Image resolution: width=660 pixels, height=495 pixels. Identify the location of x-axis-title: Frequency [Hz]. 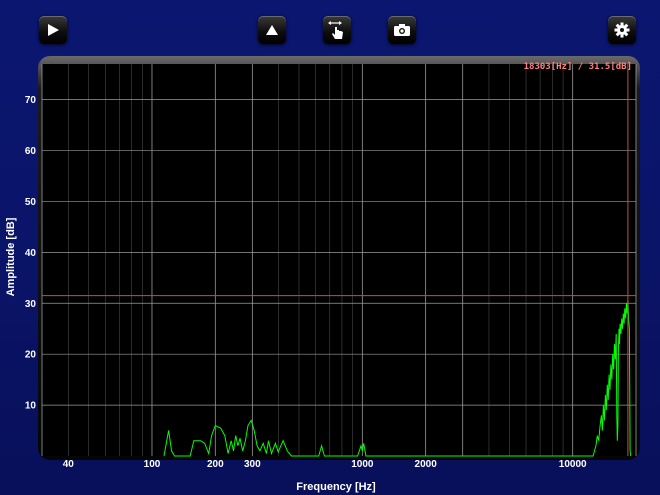
(336, 487).